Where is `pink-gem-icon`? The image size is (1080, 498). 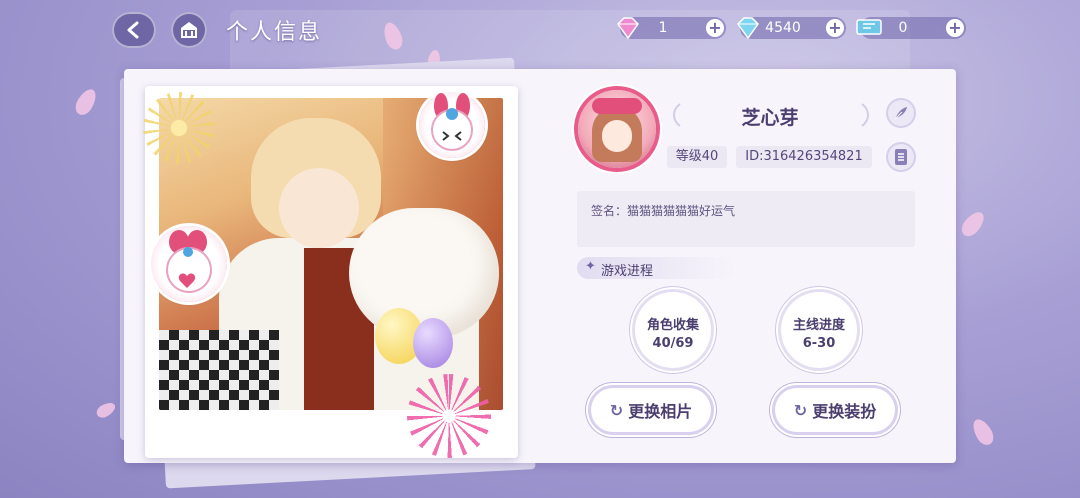 pink-gem-icon is located at coordinates (628, 28).